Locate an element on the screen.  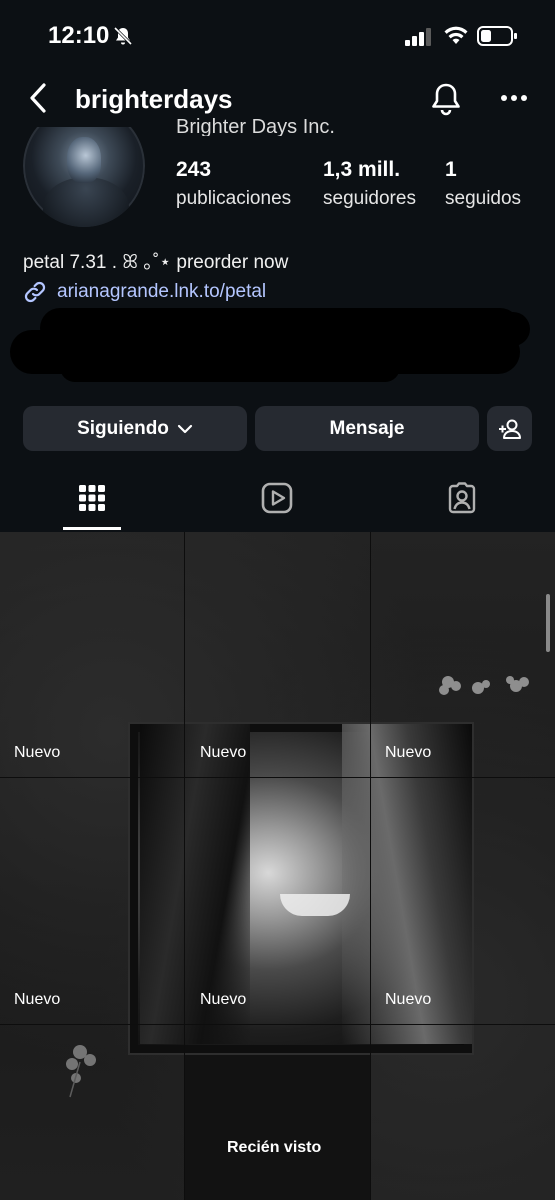
profile-tabs is located at coordinates (277, 501).